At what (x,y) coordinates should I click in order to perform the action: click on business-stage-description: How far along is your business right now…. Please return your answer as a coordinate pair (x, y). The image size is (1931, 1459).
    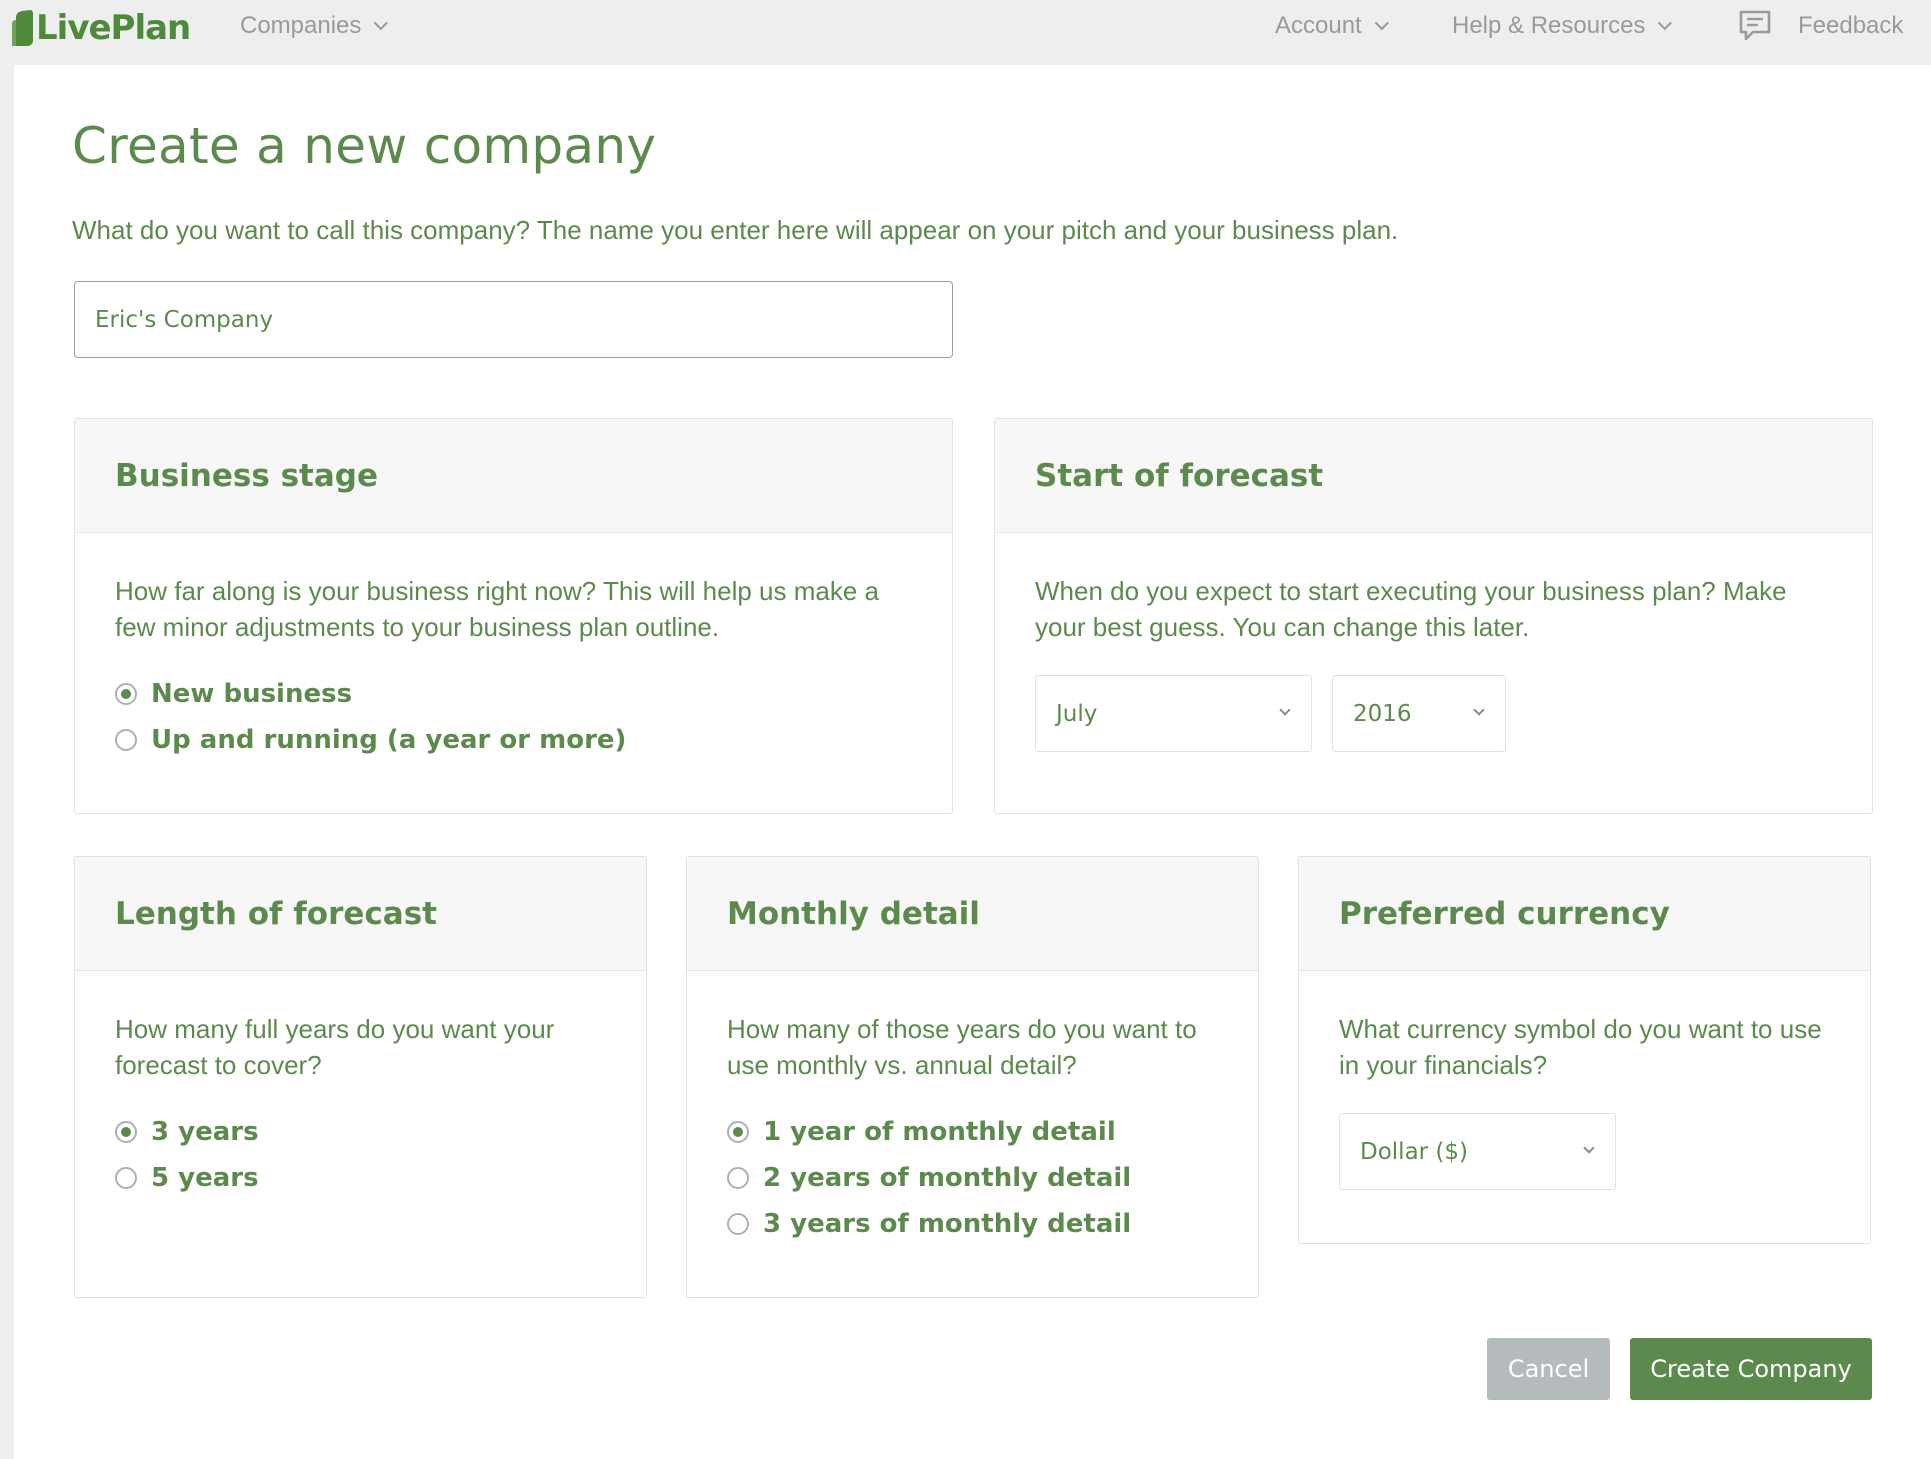
    Looking at the image, I should click on (497, 609).